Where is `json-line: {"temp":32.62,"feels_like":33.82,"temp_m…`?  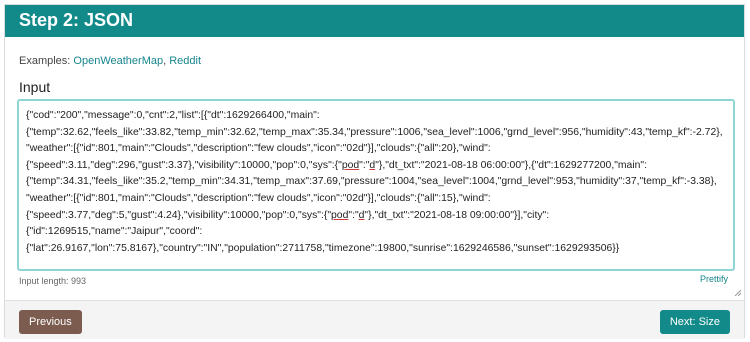 json-line: {"temp":32.62,"feels_like":33.82,"temp_m… is located at coordinates (374, 132).